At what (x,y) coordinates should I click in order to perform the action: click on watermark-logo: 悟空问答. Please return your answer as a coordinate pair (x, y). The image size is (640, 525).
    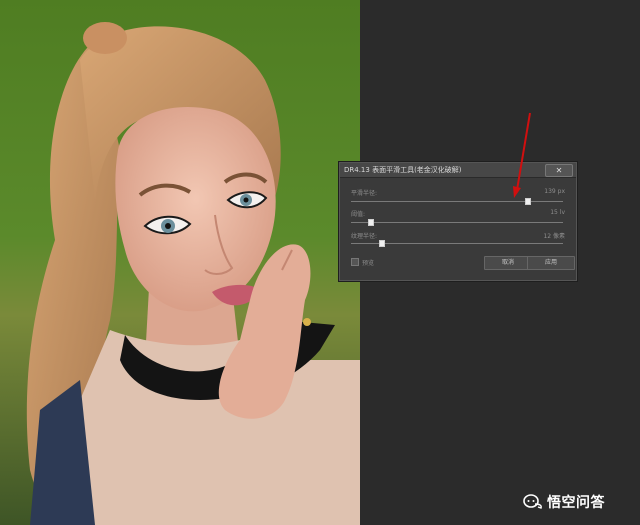
    Looking at the image, I should click on (564, 502).